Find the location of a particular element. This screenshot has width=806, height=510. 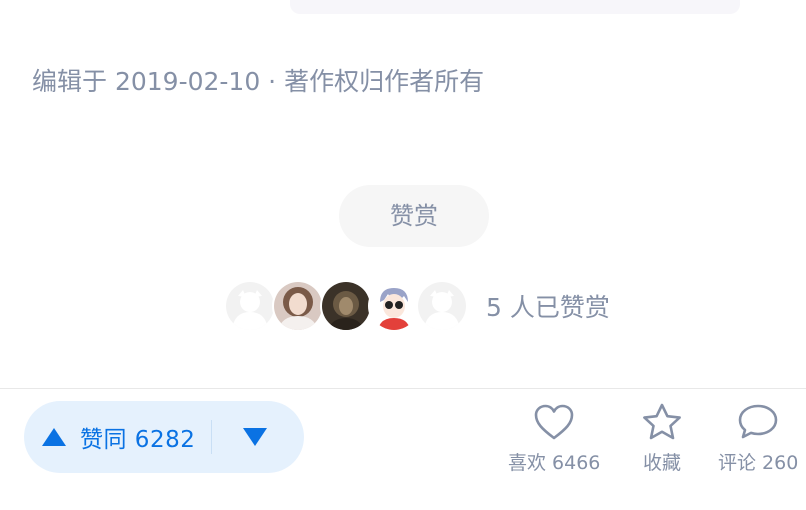

comment-button: 评论 260 is located at coordinates (758, 438).